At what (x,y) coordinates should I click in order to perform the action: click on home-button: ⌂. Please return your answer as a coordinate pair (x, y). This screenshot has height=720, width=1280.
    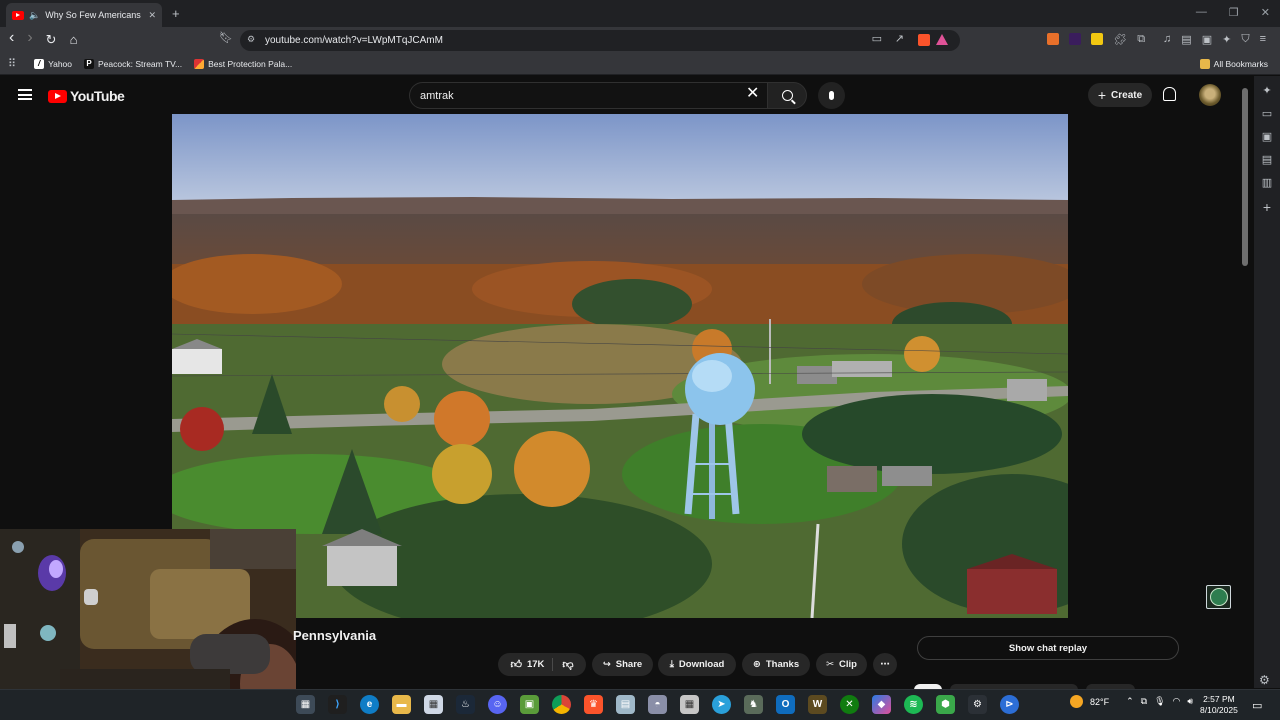
    Looking at the image, I should click on (74, 40).